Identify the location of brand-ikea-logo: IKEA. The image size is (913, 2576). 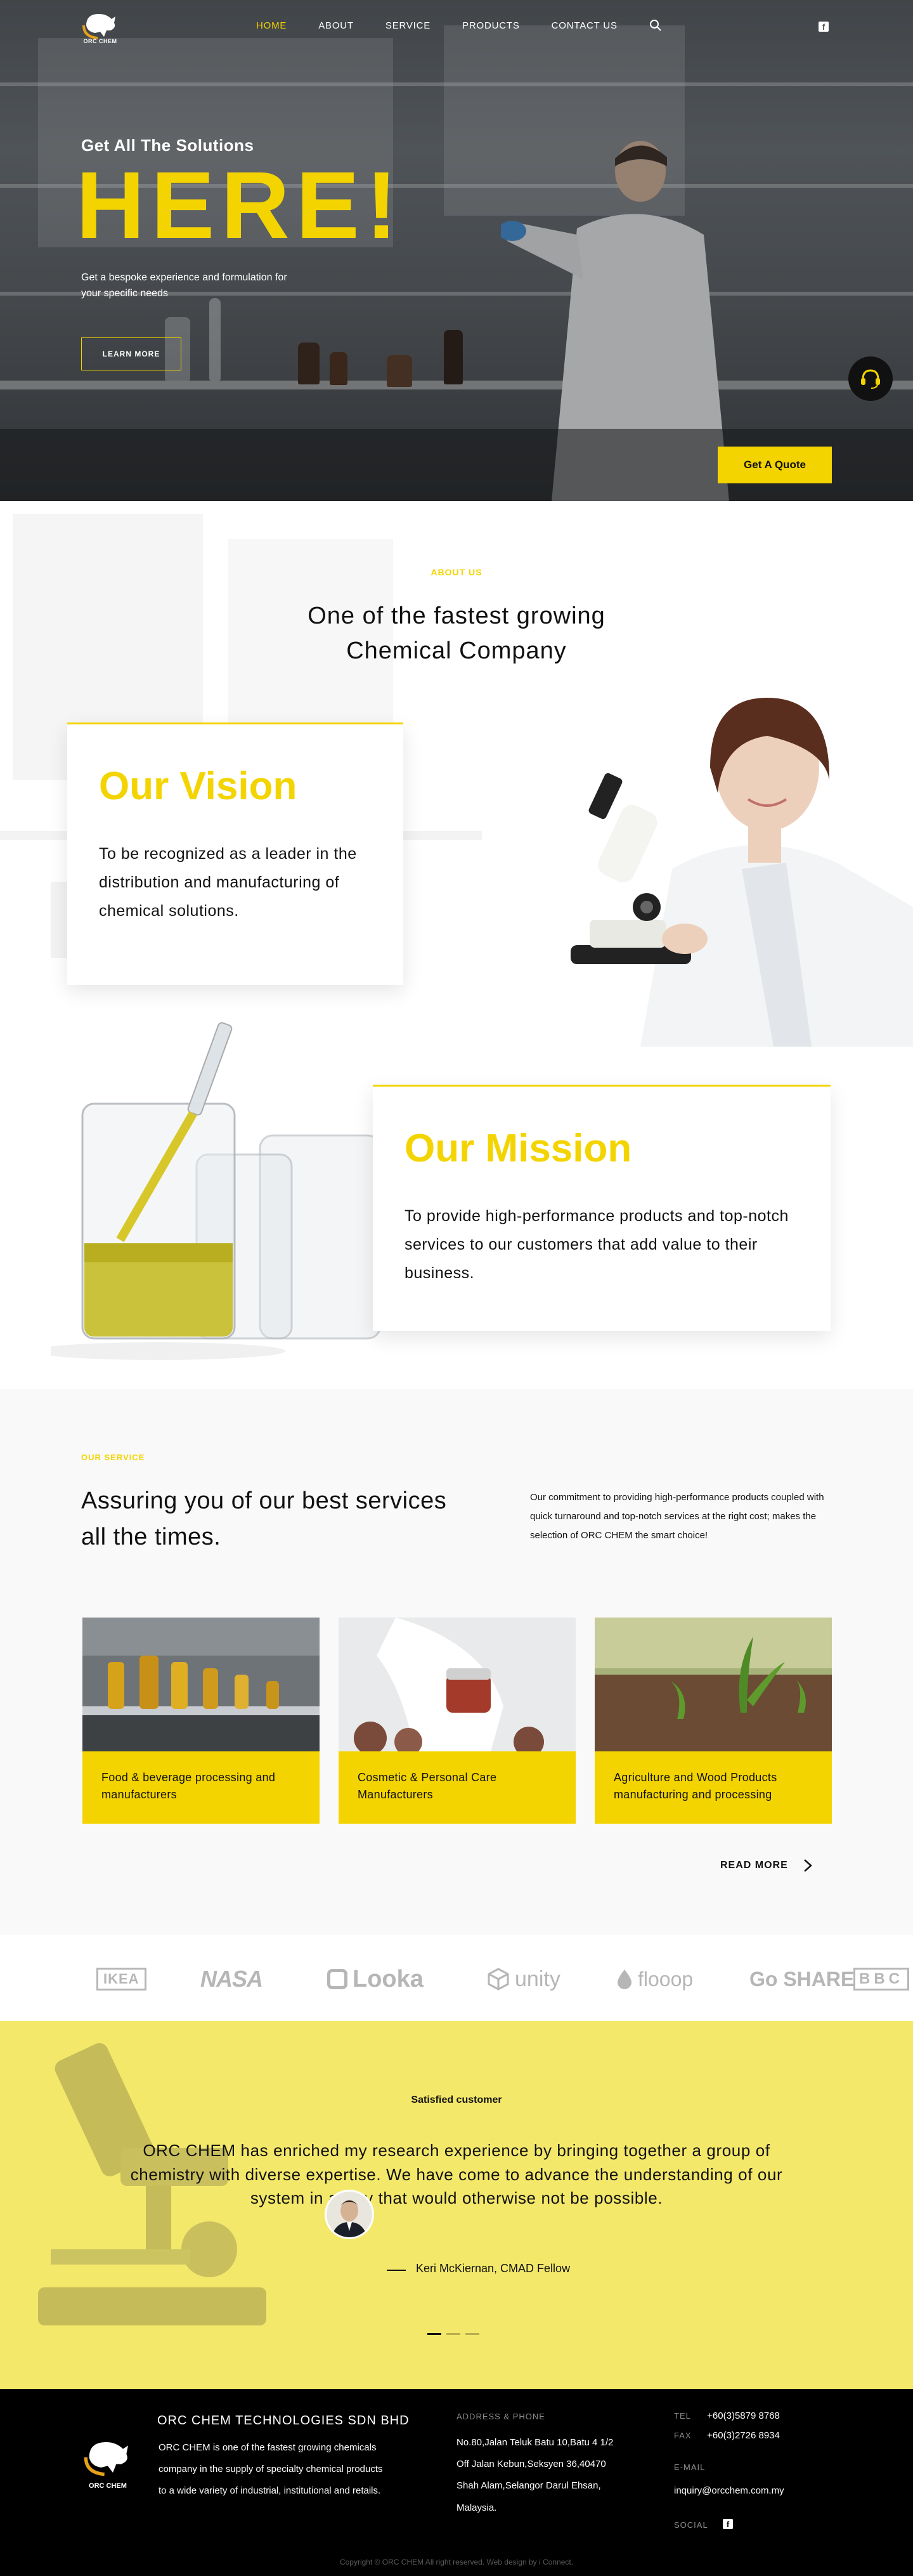
(121, 1979).